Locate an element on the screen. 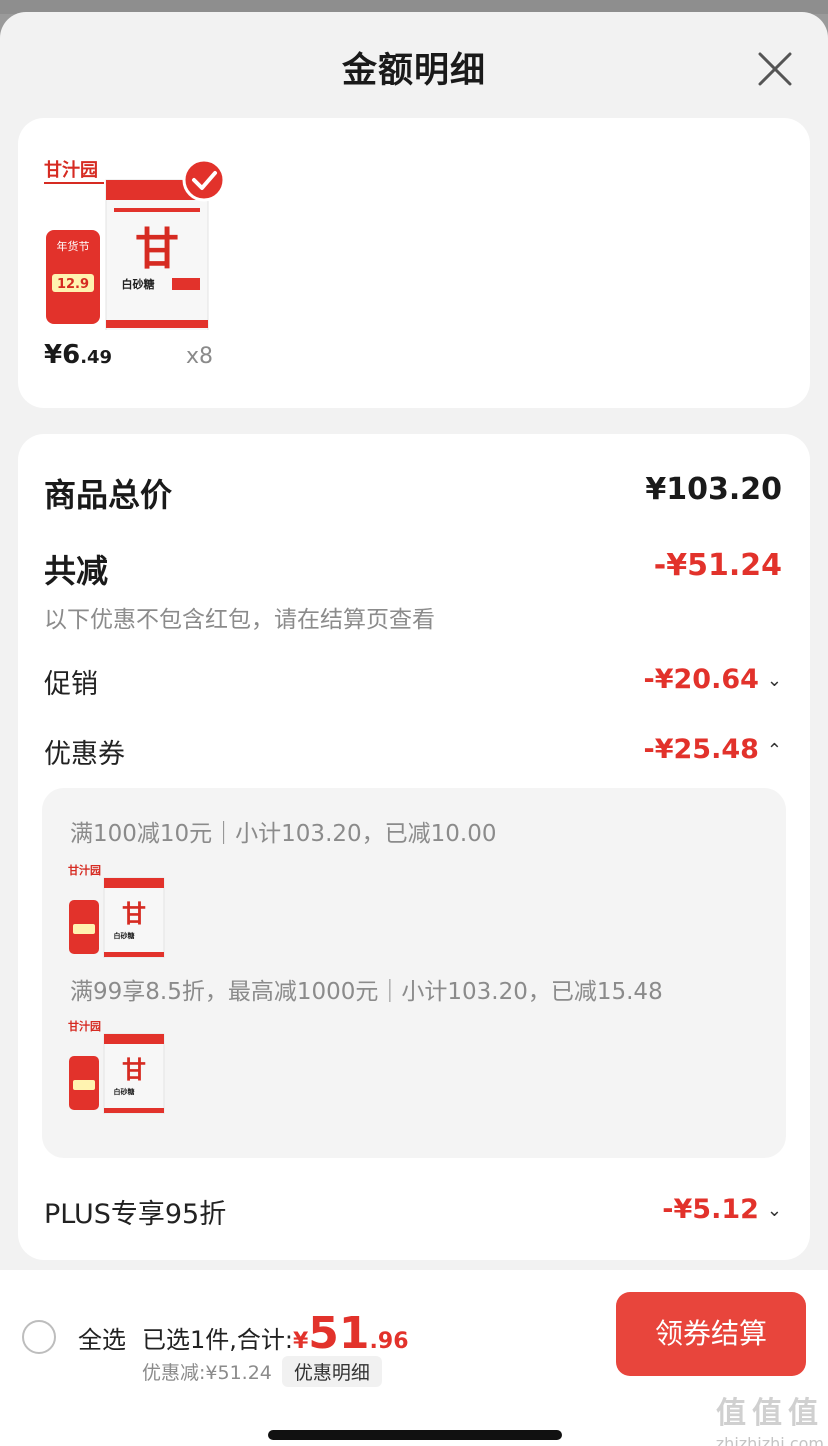 The width and height of the screenshot is (828, 1446). brand-logo: 甘汁园 is located at coordinates (71, 170).